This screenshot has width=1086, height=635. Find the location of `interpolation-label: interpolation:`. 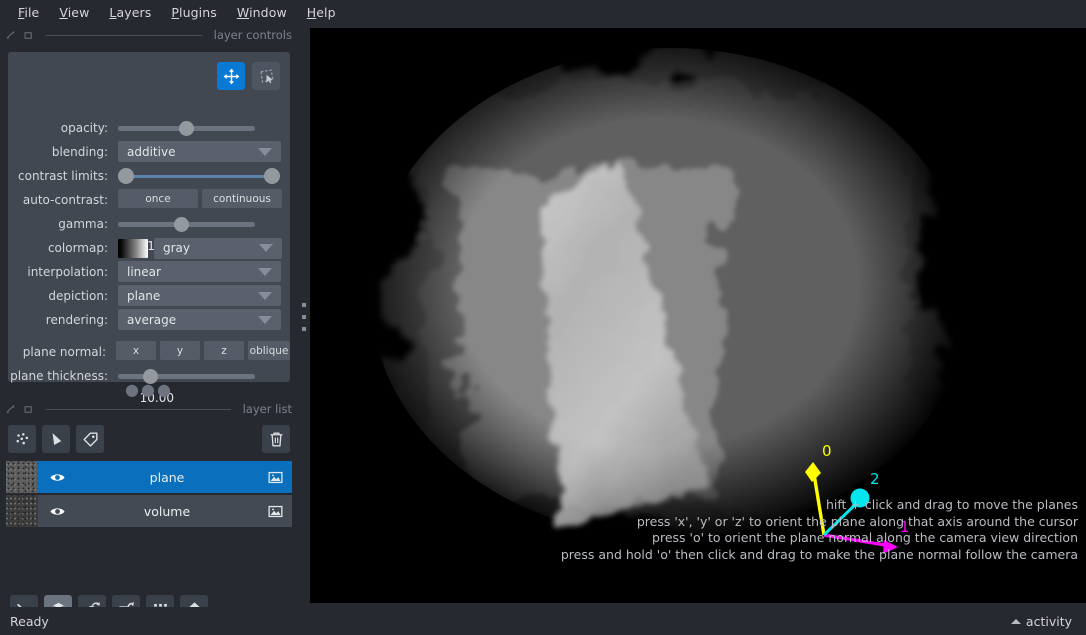

interpolation-label: interpolation: is located at coordinates (67, 272).